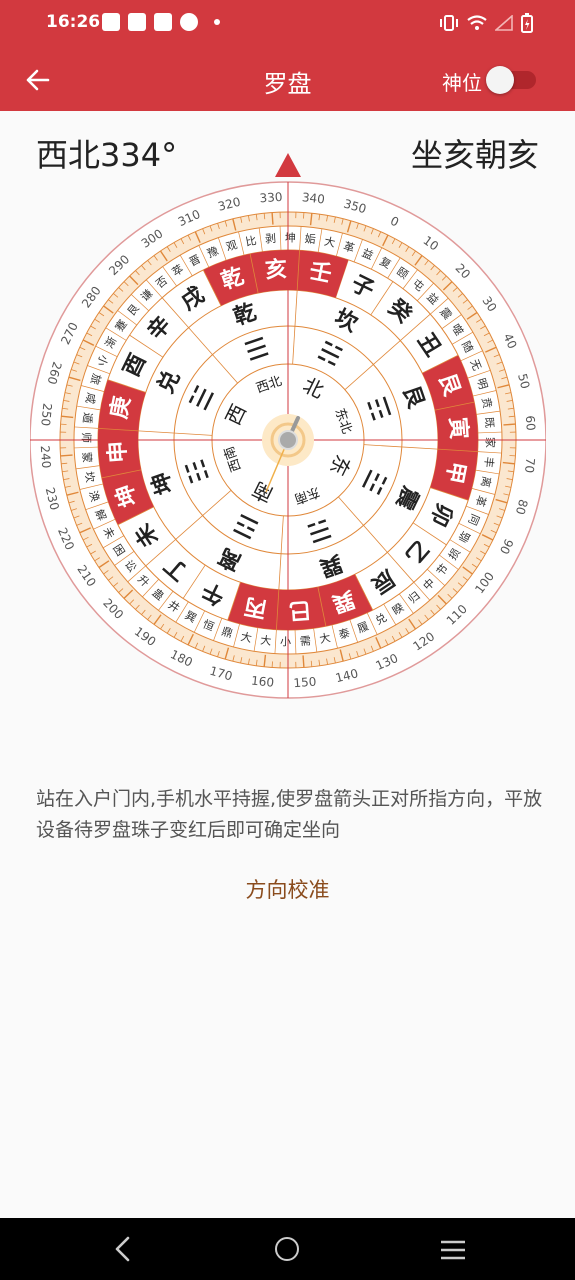  I want to click on status-system-icons, so click(486, 23).